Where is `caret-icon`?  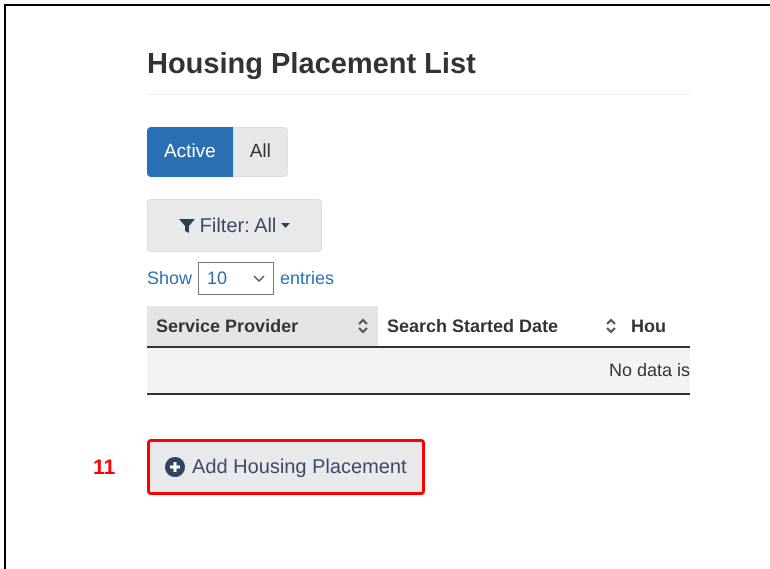 caret-icon is located at coordinates (285, 225).